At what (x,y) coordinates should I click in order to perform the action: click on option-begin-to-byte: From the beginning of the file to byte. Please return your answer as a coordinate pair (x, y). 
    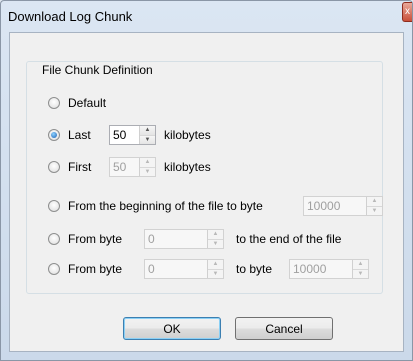
    Looking at the image, I should click on (155, 206).